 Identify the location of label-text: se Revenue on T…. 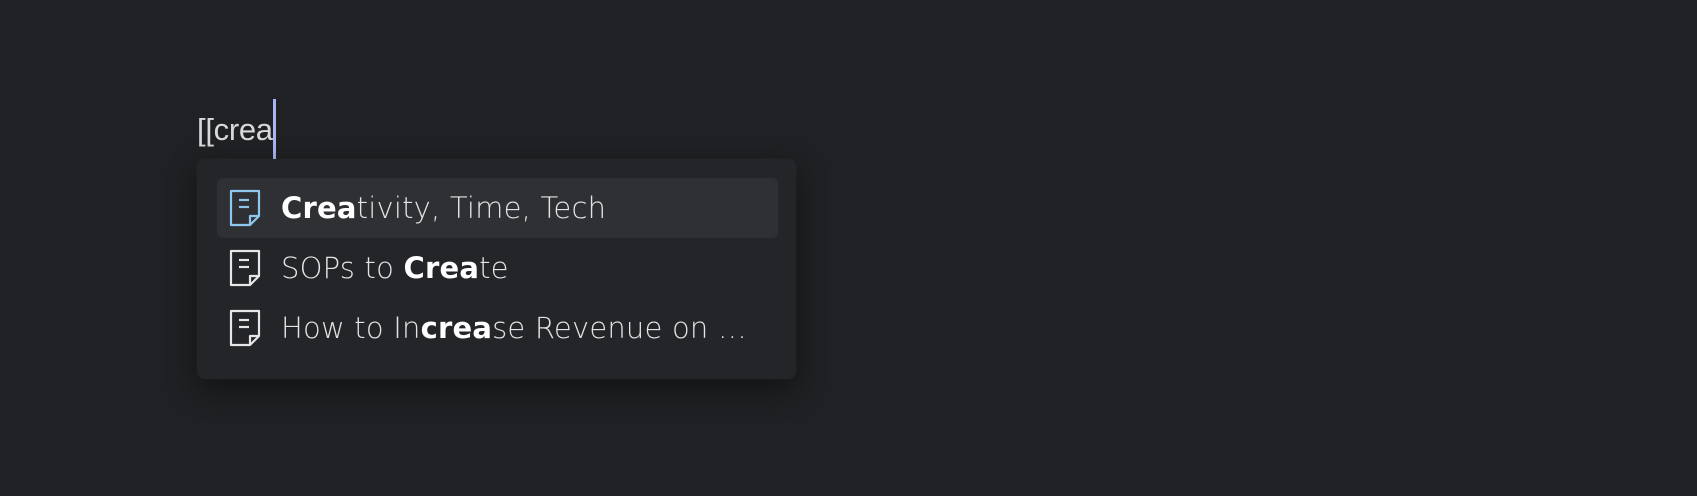
(626, 328).